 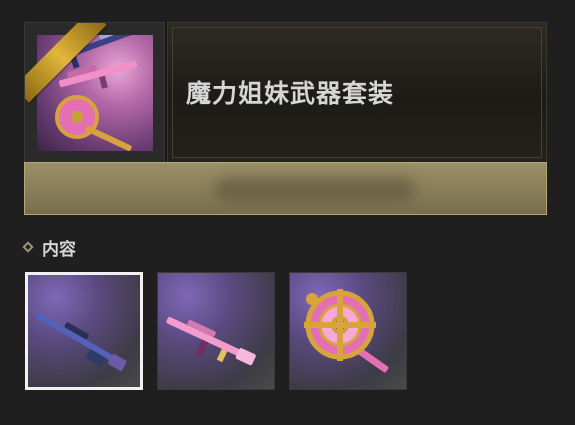 I want to click on item-assault-rifle, so click(x=216, y=331).